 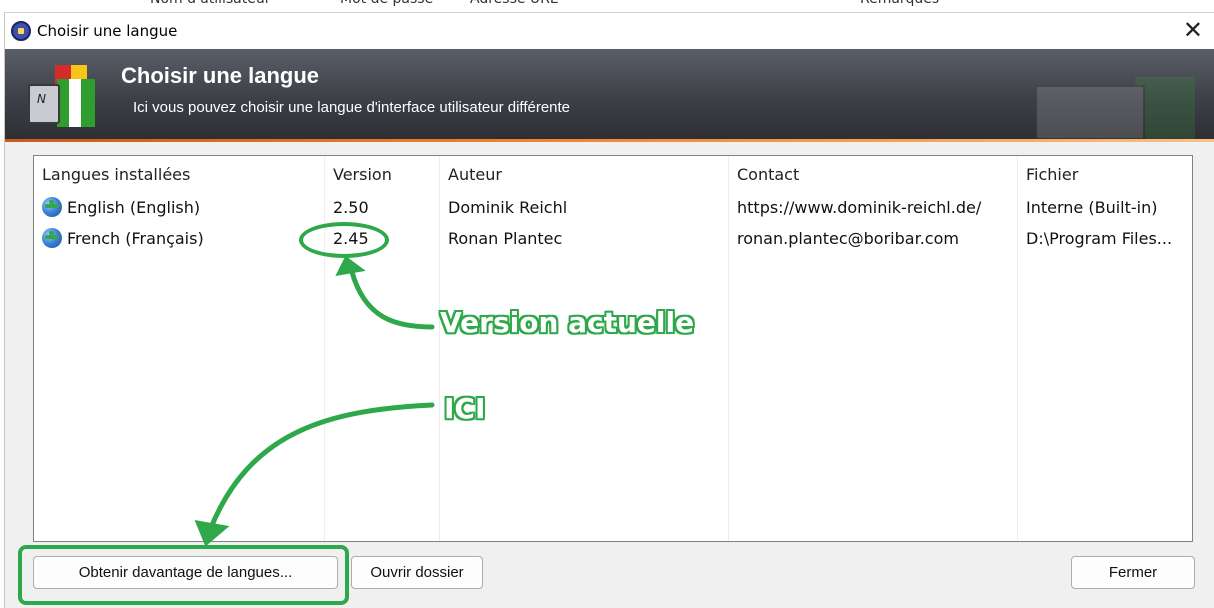 What do you see at coordinates (107, 31) in the screenshot?
I see `window-title: Choisir une langue` at bounding box center [107, 31].